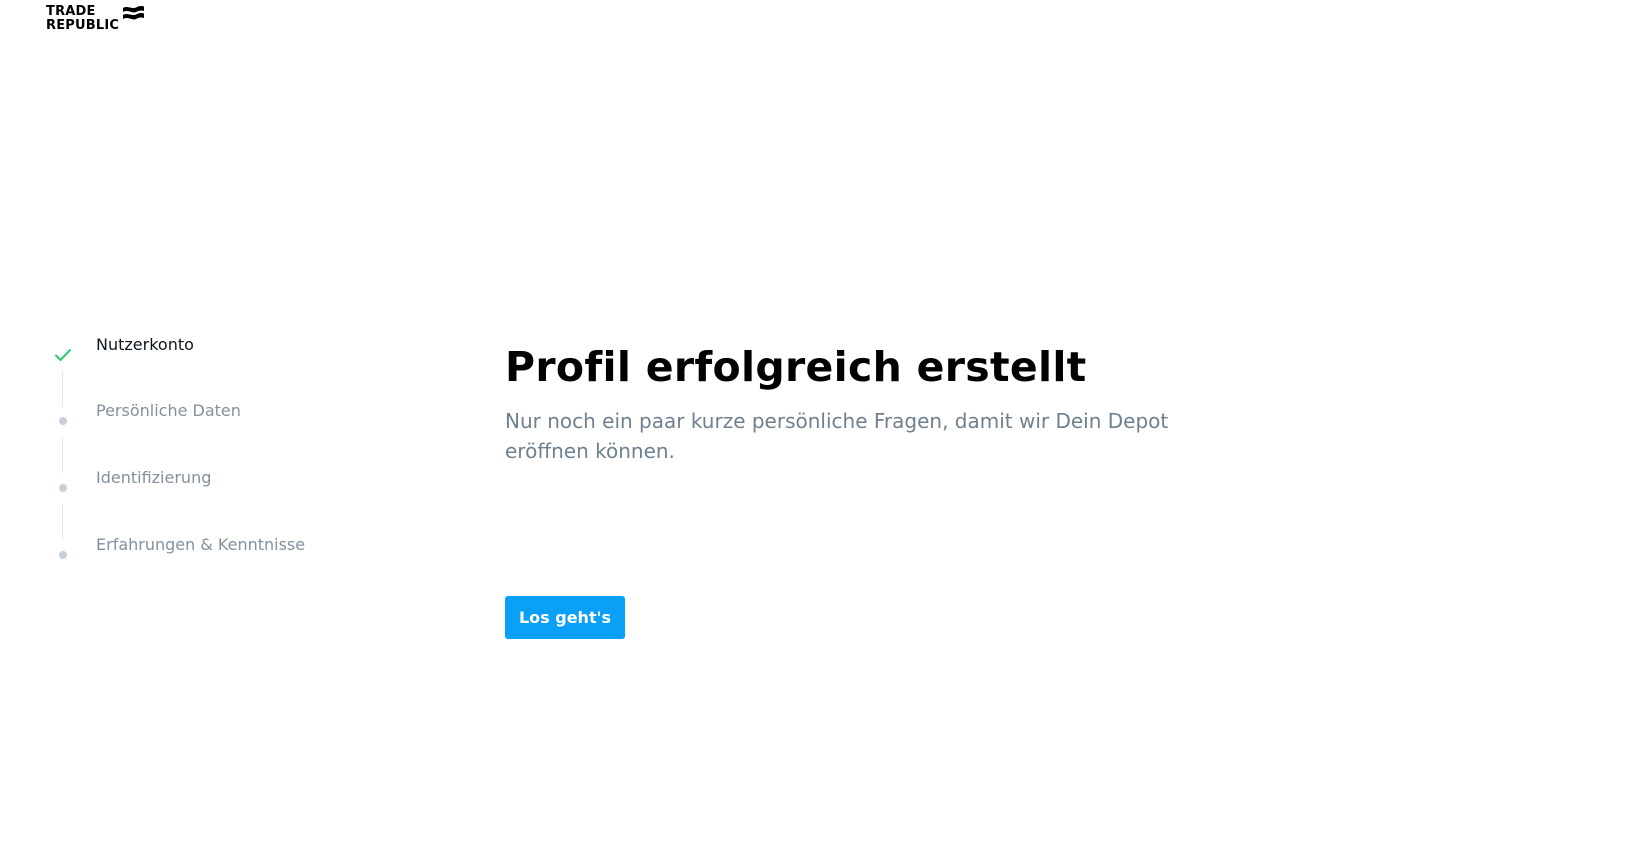 The width and height of the screenshot is (1651, 853). Describe the element at coordinates (63, 355) in the screenshot. I see `checkmark-icon` at that location.